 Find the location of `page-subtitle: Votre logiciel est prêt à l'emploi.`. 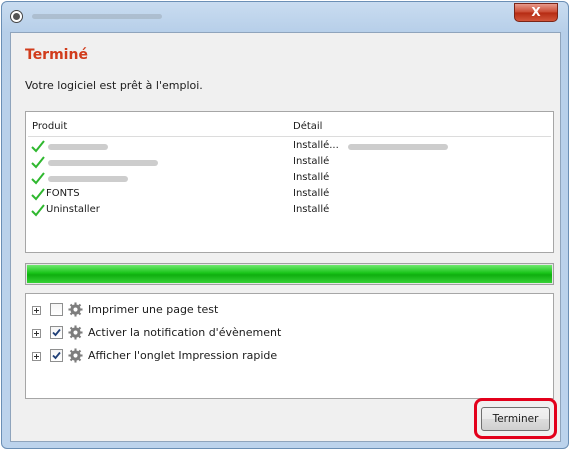

page-subtitle: Votre logiciel est prêt à l'emploi. is located at coordinates (114, 85).